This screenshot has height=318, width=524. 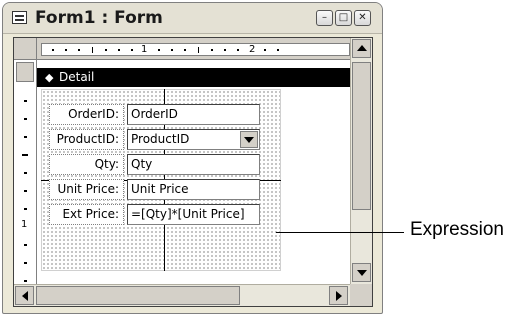 I want to click on arrow-right-icon, so click(x=339, y=296).